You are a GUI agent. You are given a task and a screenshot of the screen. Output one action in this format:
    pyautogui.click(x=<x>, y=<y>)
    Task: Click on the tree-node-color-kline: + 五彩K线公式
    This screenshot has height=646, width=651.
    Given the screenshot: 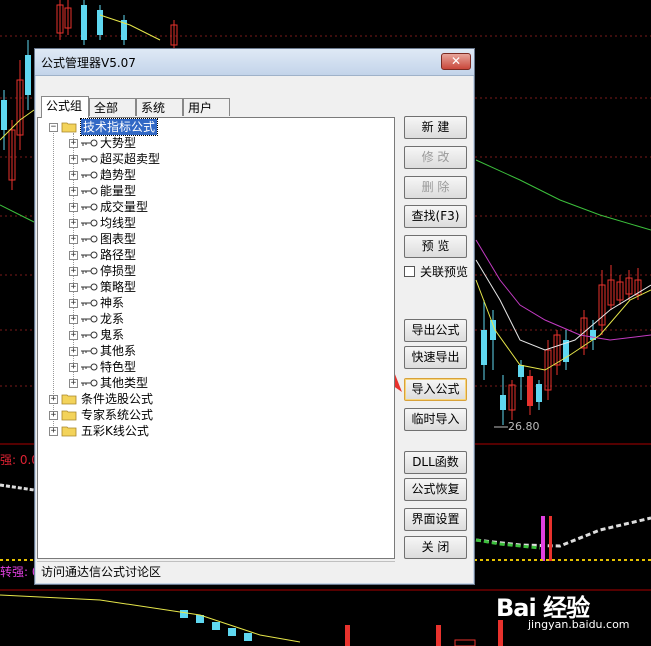 What is the action you would take?
    pyautogui.click(x=213, y=431)
    